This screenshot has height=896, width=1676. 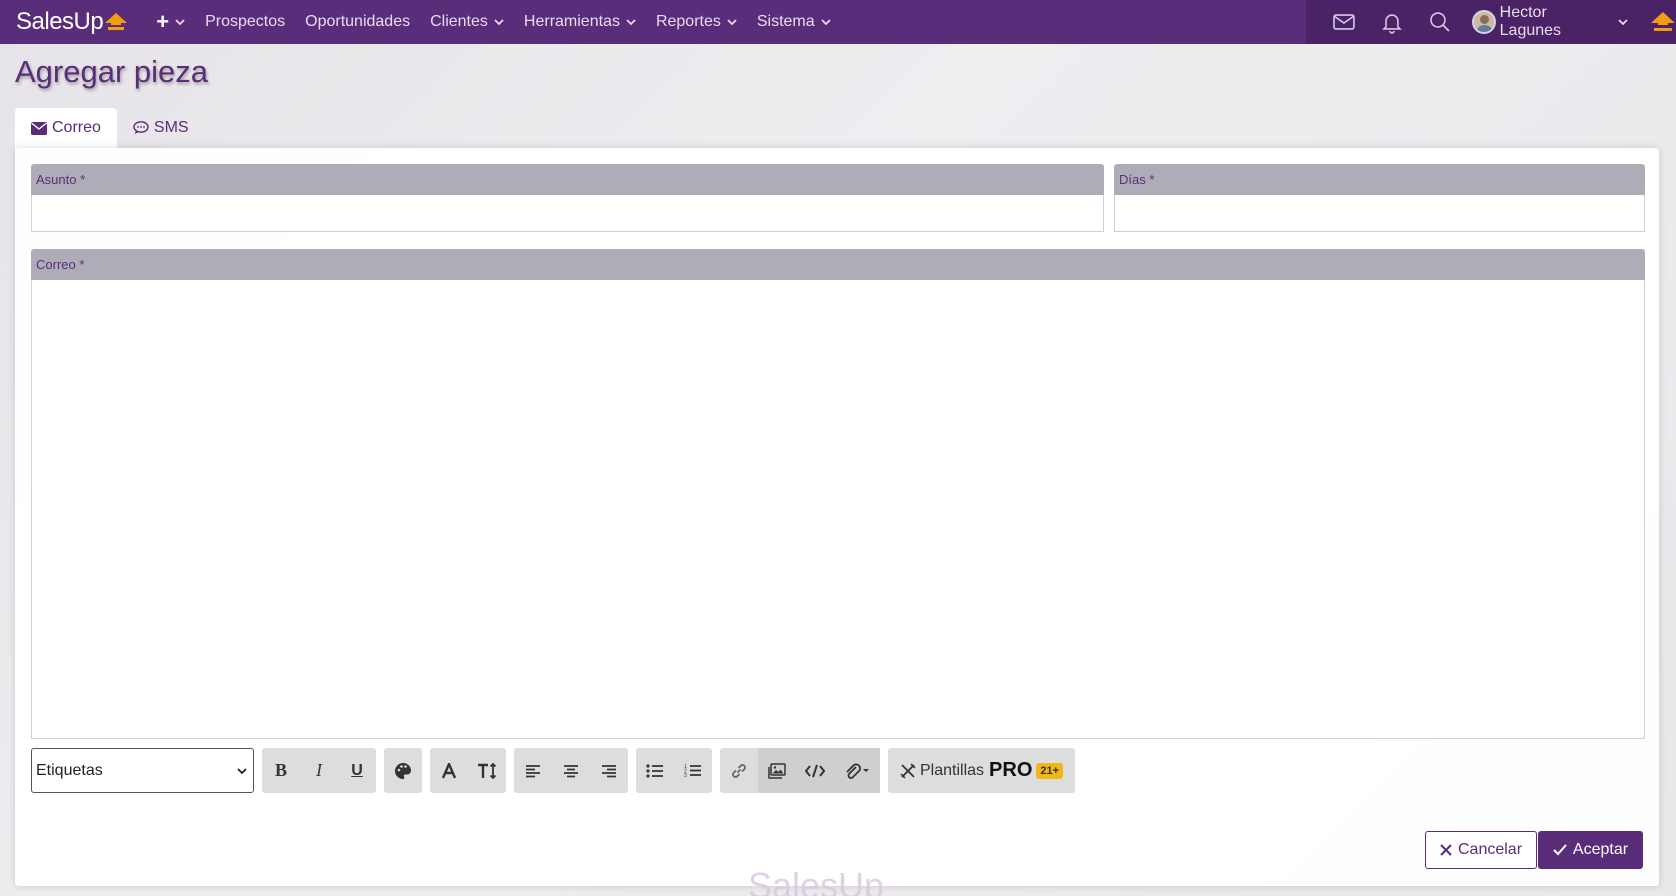 What do you see at coordinates (1483, 22) in the screenshot?
I see `avatar` at bounding box center [1483, 22].